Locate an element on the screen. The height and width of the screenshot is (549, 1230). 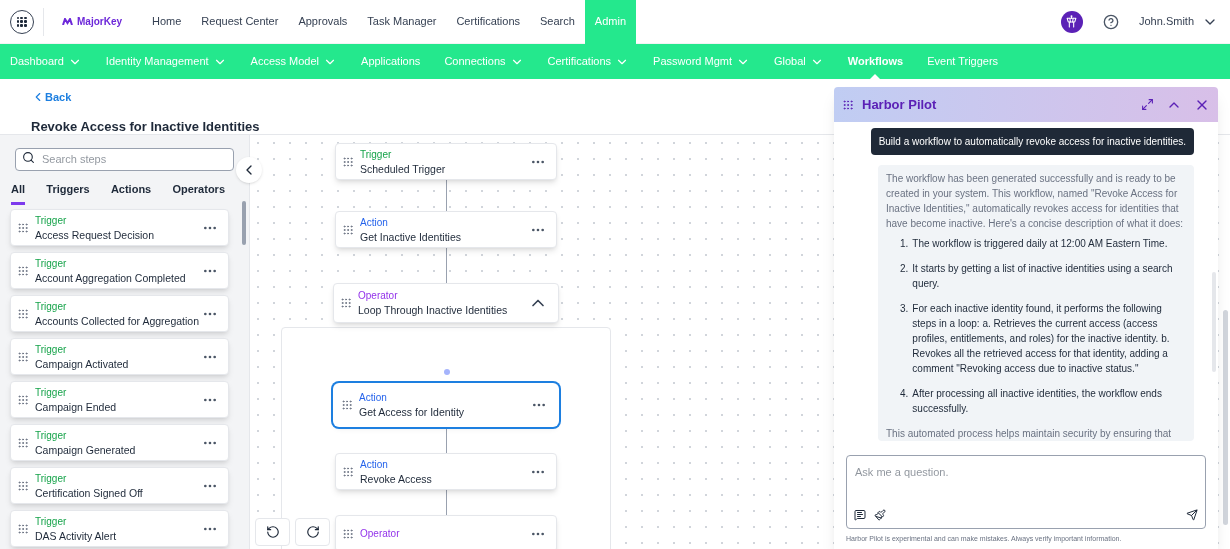
top-nav-link: Certifications is located at coordinates (488, 22).